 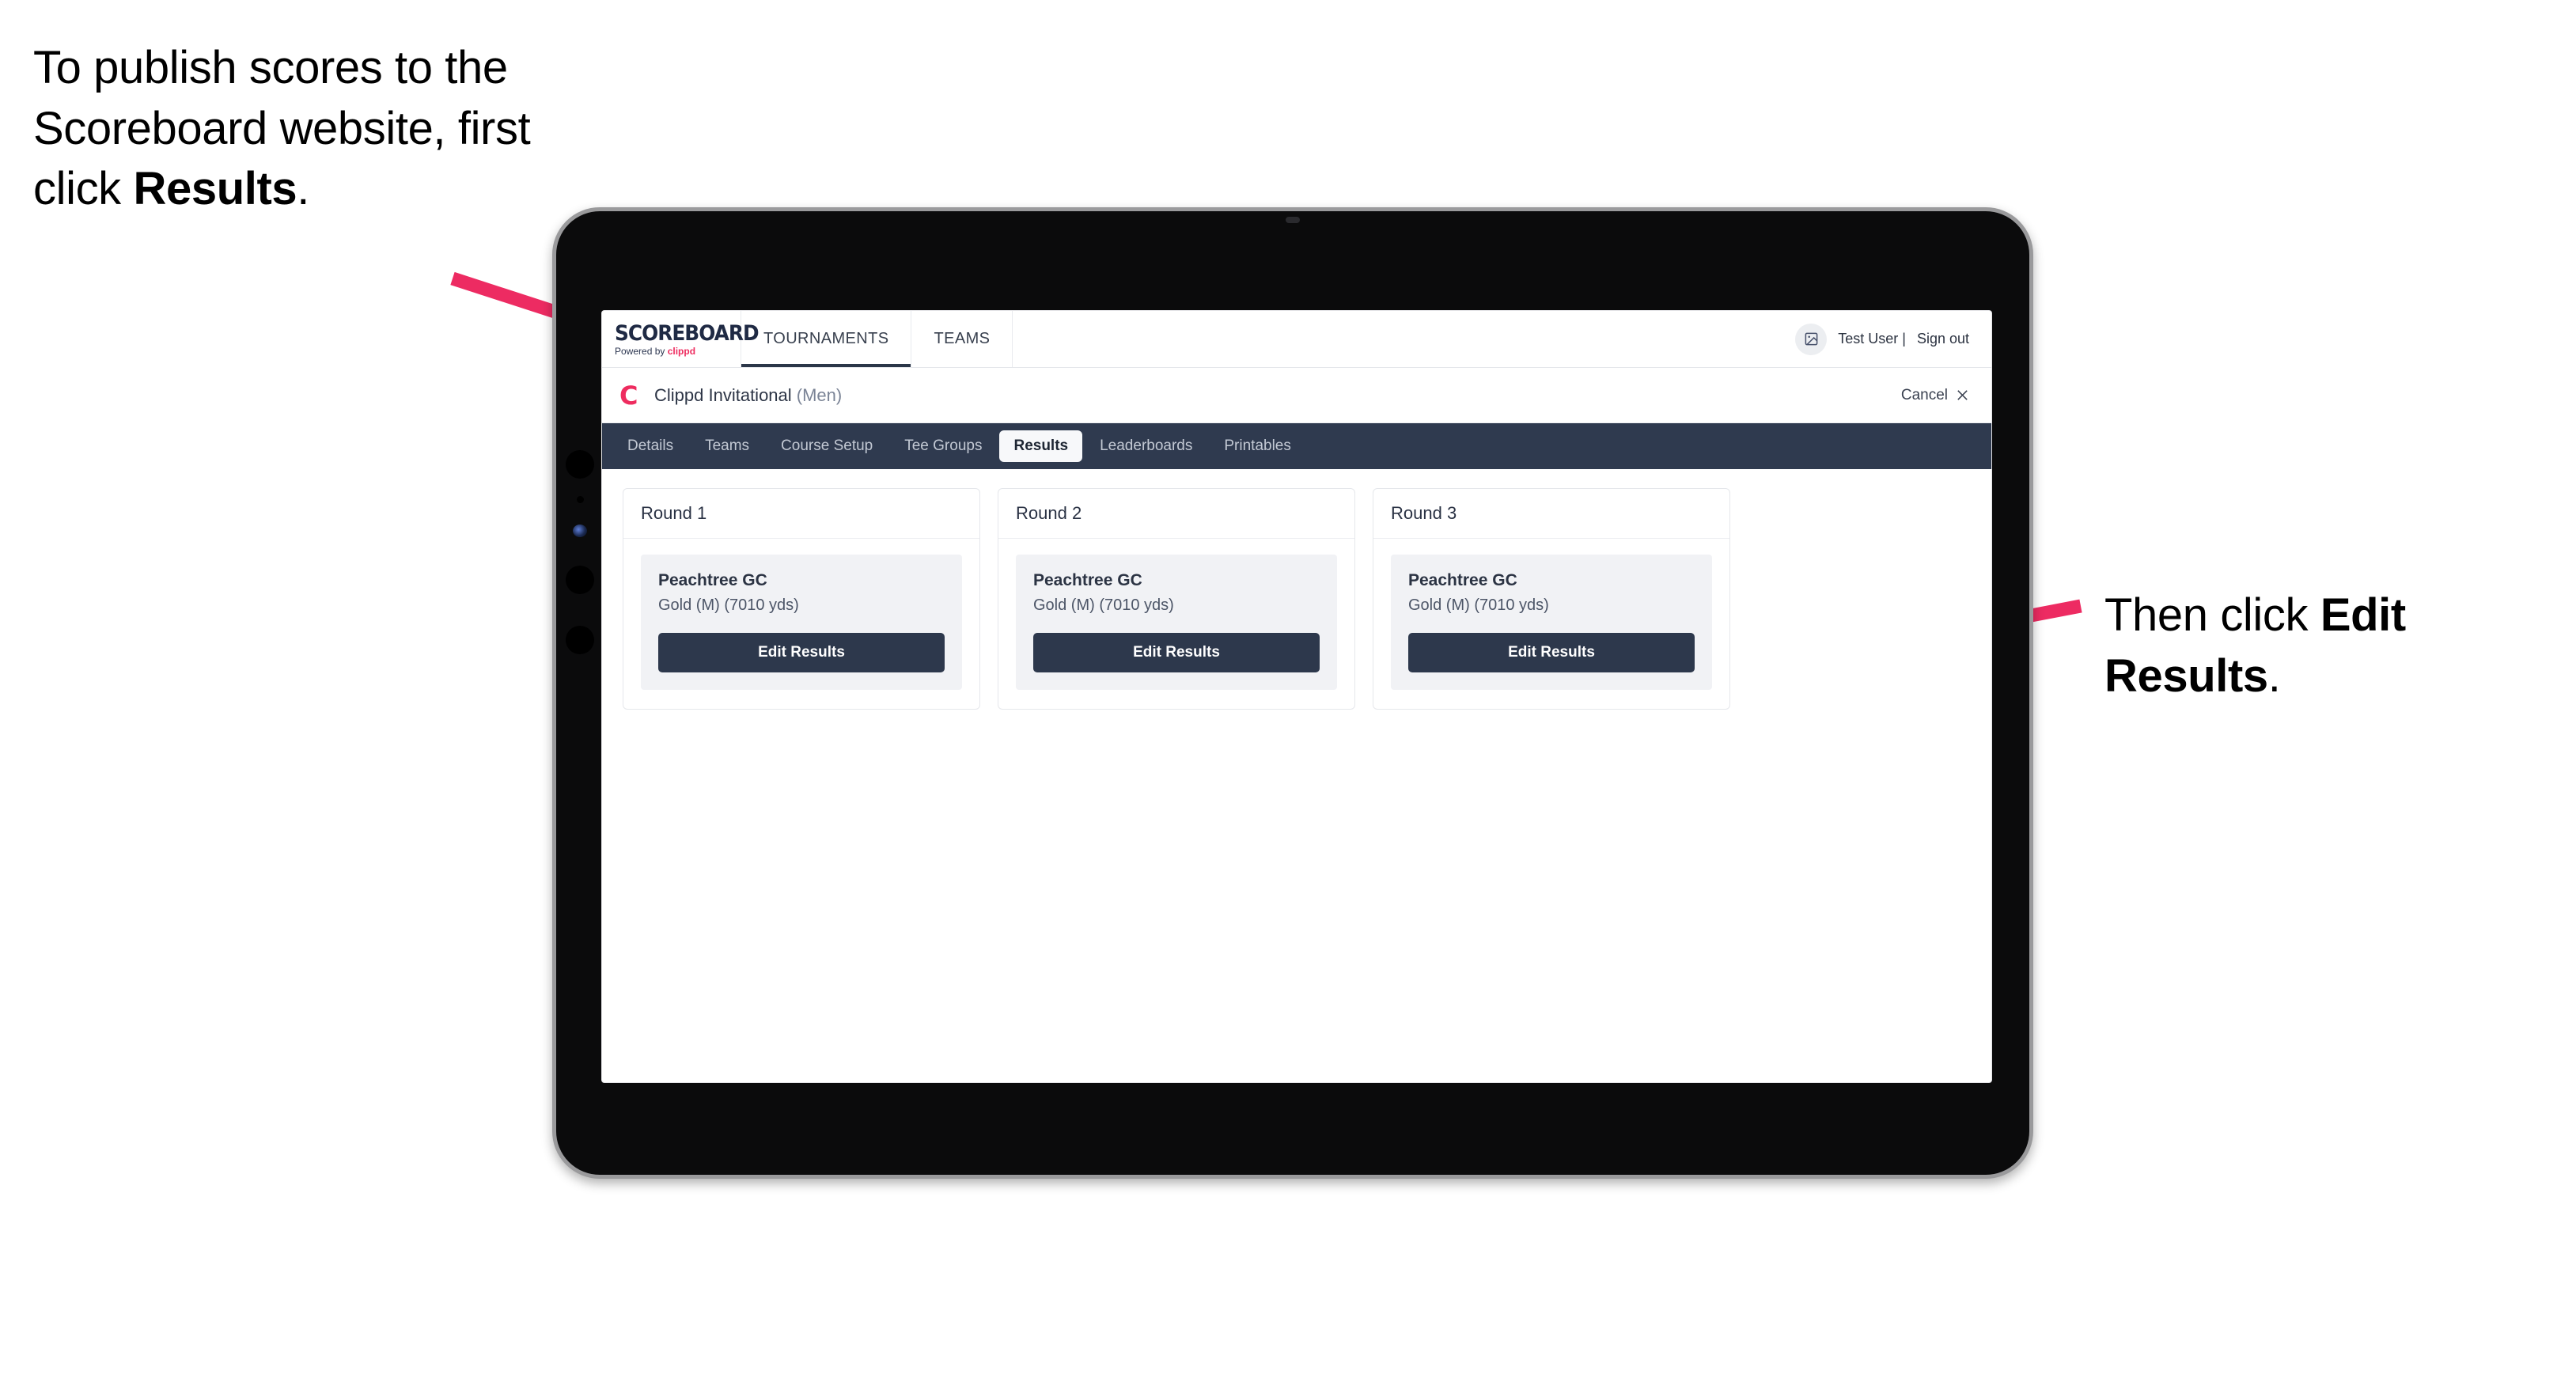 I want to click on top-nav-tournaments-label: TOURNAMENTS, so click(x=826, y=338).